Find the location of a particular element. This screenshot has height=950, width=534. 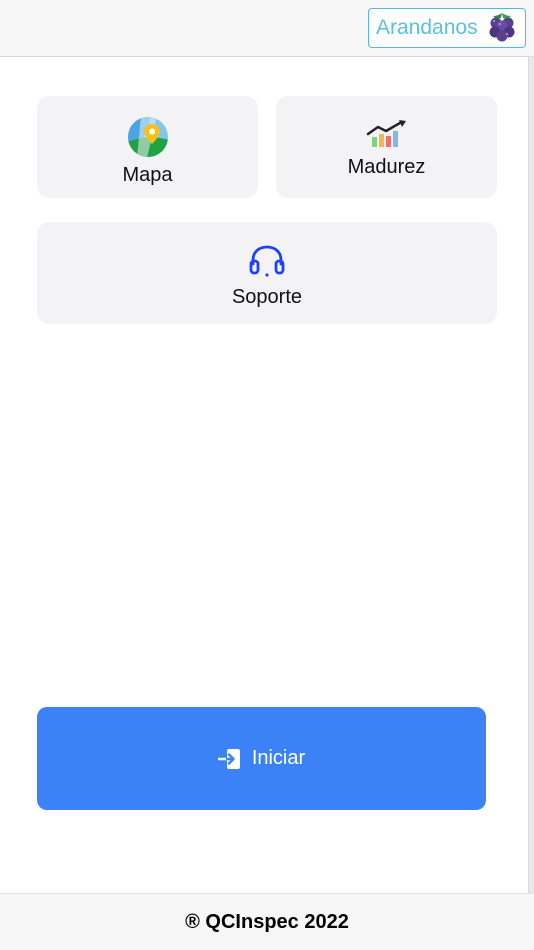

footer: ® QCInspec 2022 is located at coordinates (267, 921).